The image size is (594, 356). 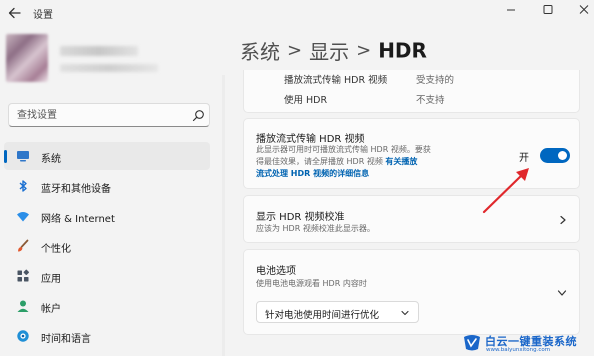 What do you see at coordinates (27, 58) in the screenshot?
I see `avatar` at bounding box center [27, 58].